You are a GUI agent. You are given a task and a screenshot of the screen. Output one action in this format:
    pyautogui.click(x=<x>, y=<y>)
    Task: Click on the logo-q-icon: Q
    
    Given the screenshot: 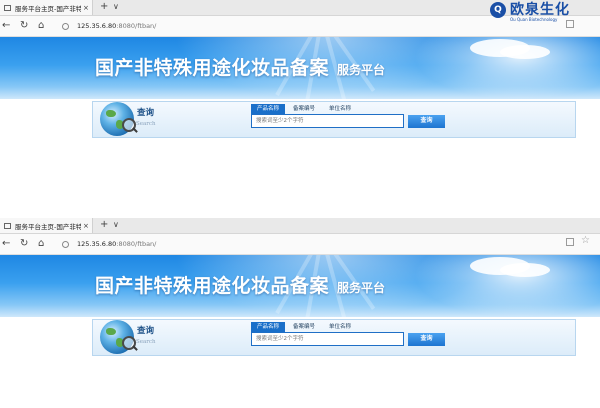 What is the action you would take?
    pyautogui.click(x=498, y=10)
    